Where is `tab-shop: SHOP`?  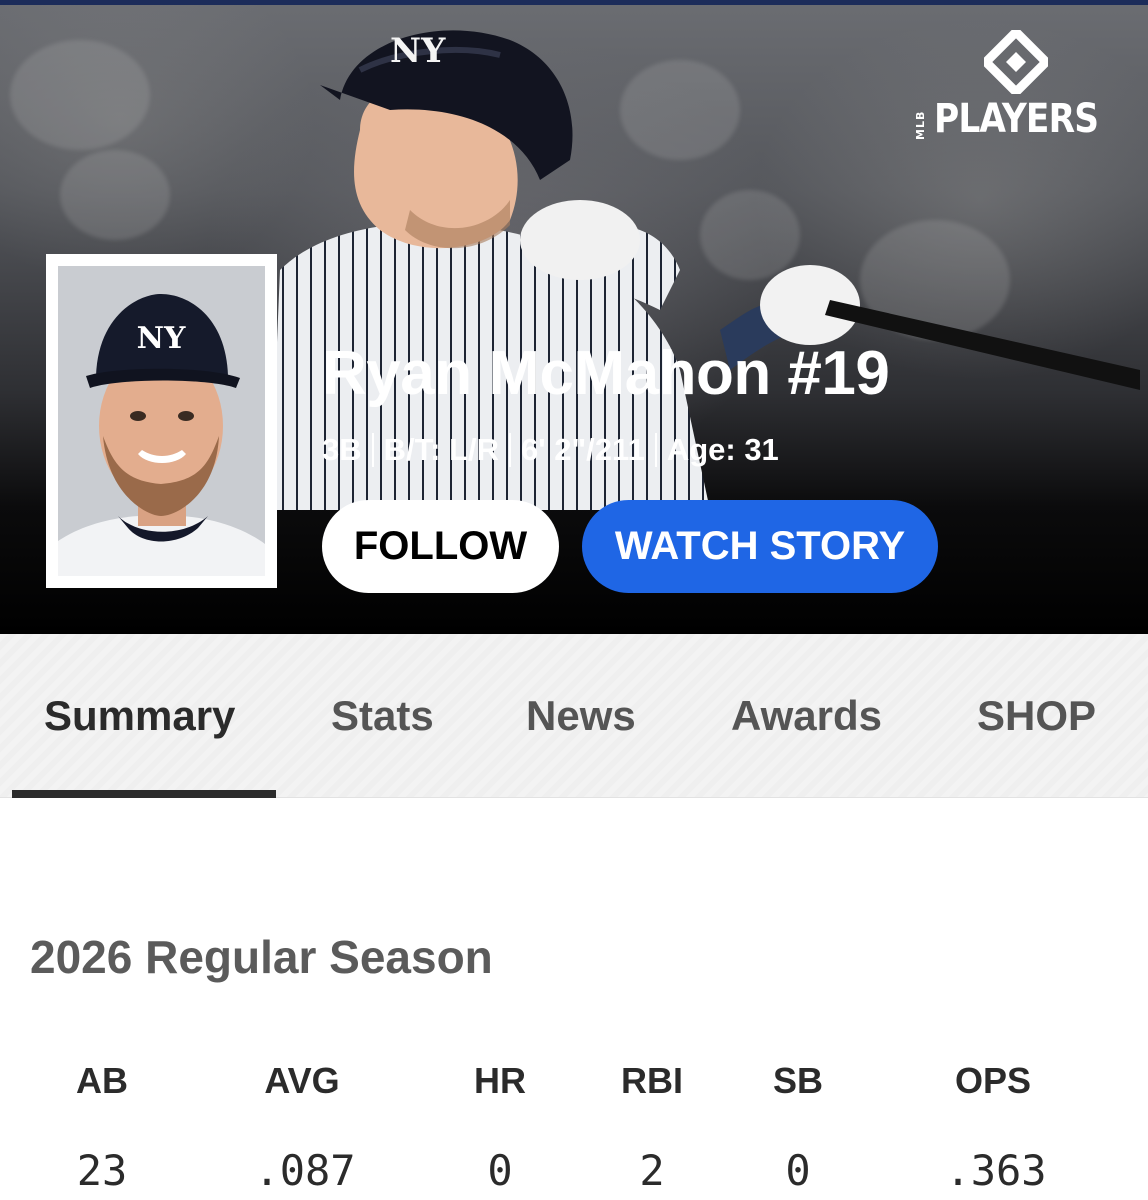 tab-shop: SHOP is located at coordinates (1036, 716).